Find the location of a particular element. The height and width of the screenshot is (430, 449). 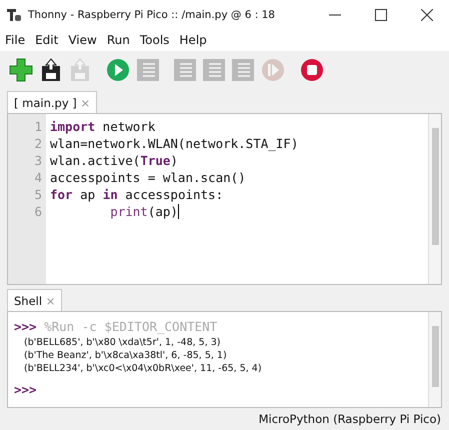

shell-tab: Shell × is located at coordinates (34, 300).